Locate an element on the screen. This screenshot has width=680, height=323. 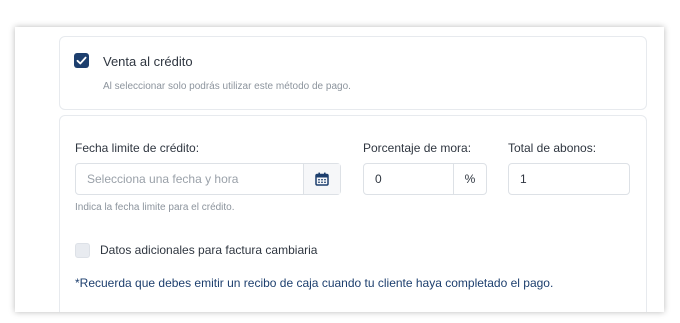
credit-date-label: Fecha limite de crédito: is located at coordinates (137, 148).